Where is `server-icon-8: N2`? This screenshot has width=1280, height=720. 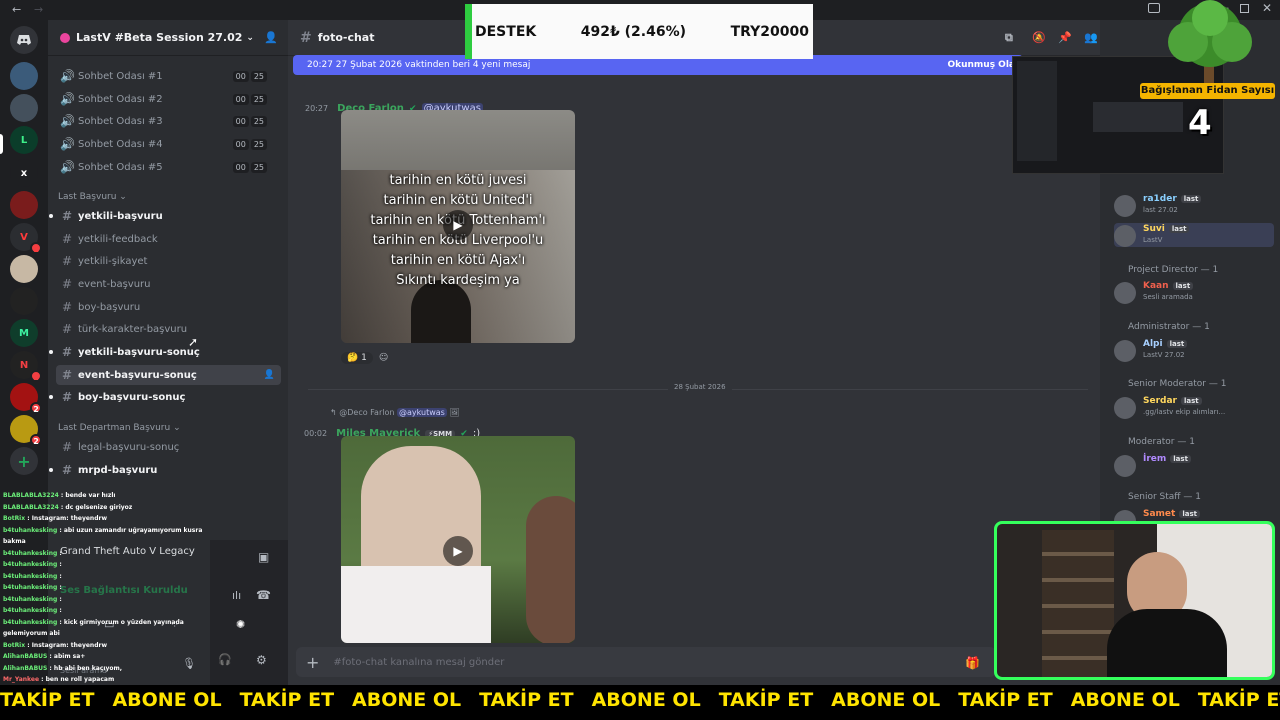 server-icon-8: N2 is located at coordinates (26, 366).